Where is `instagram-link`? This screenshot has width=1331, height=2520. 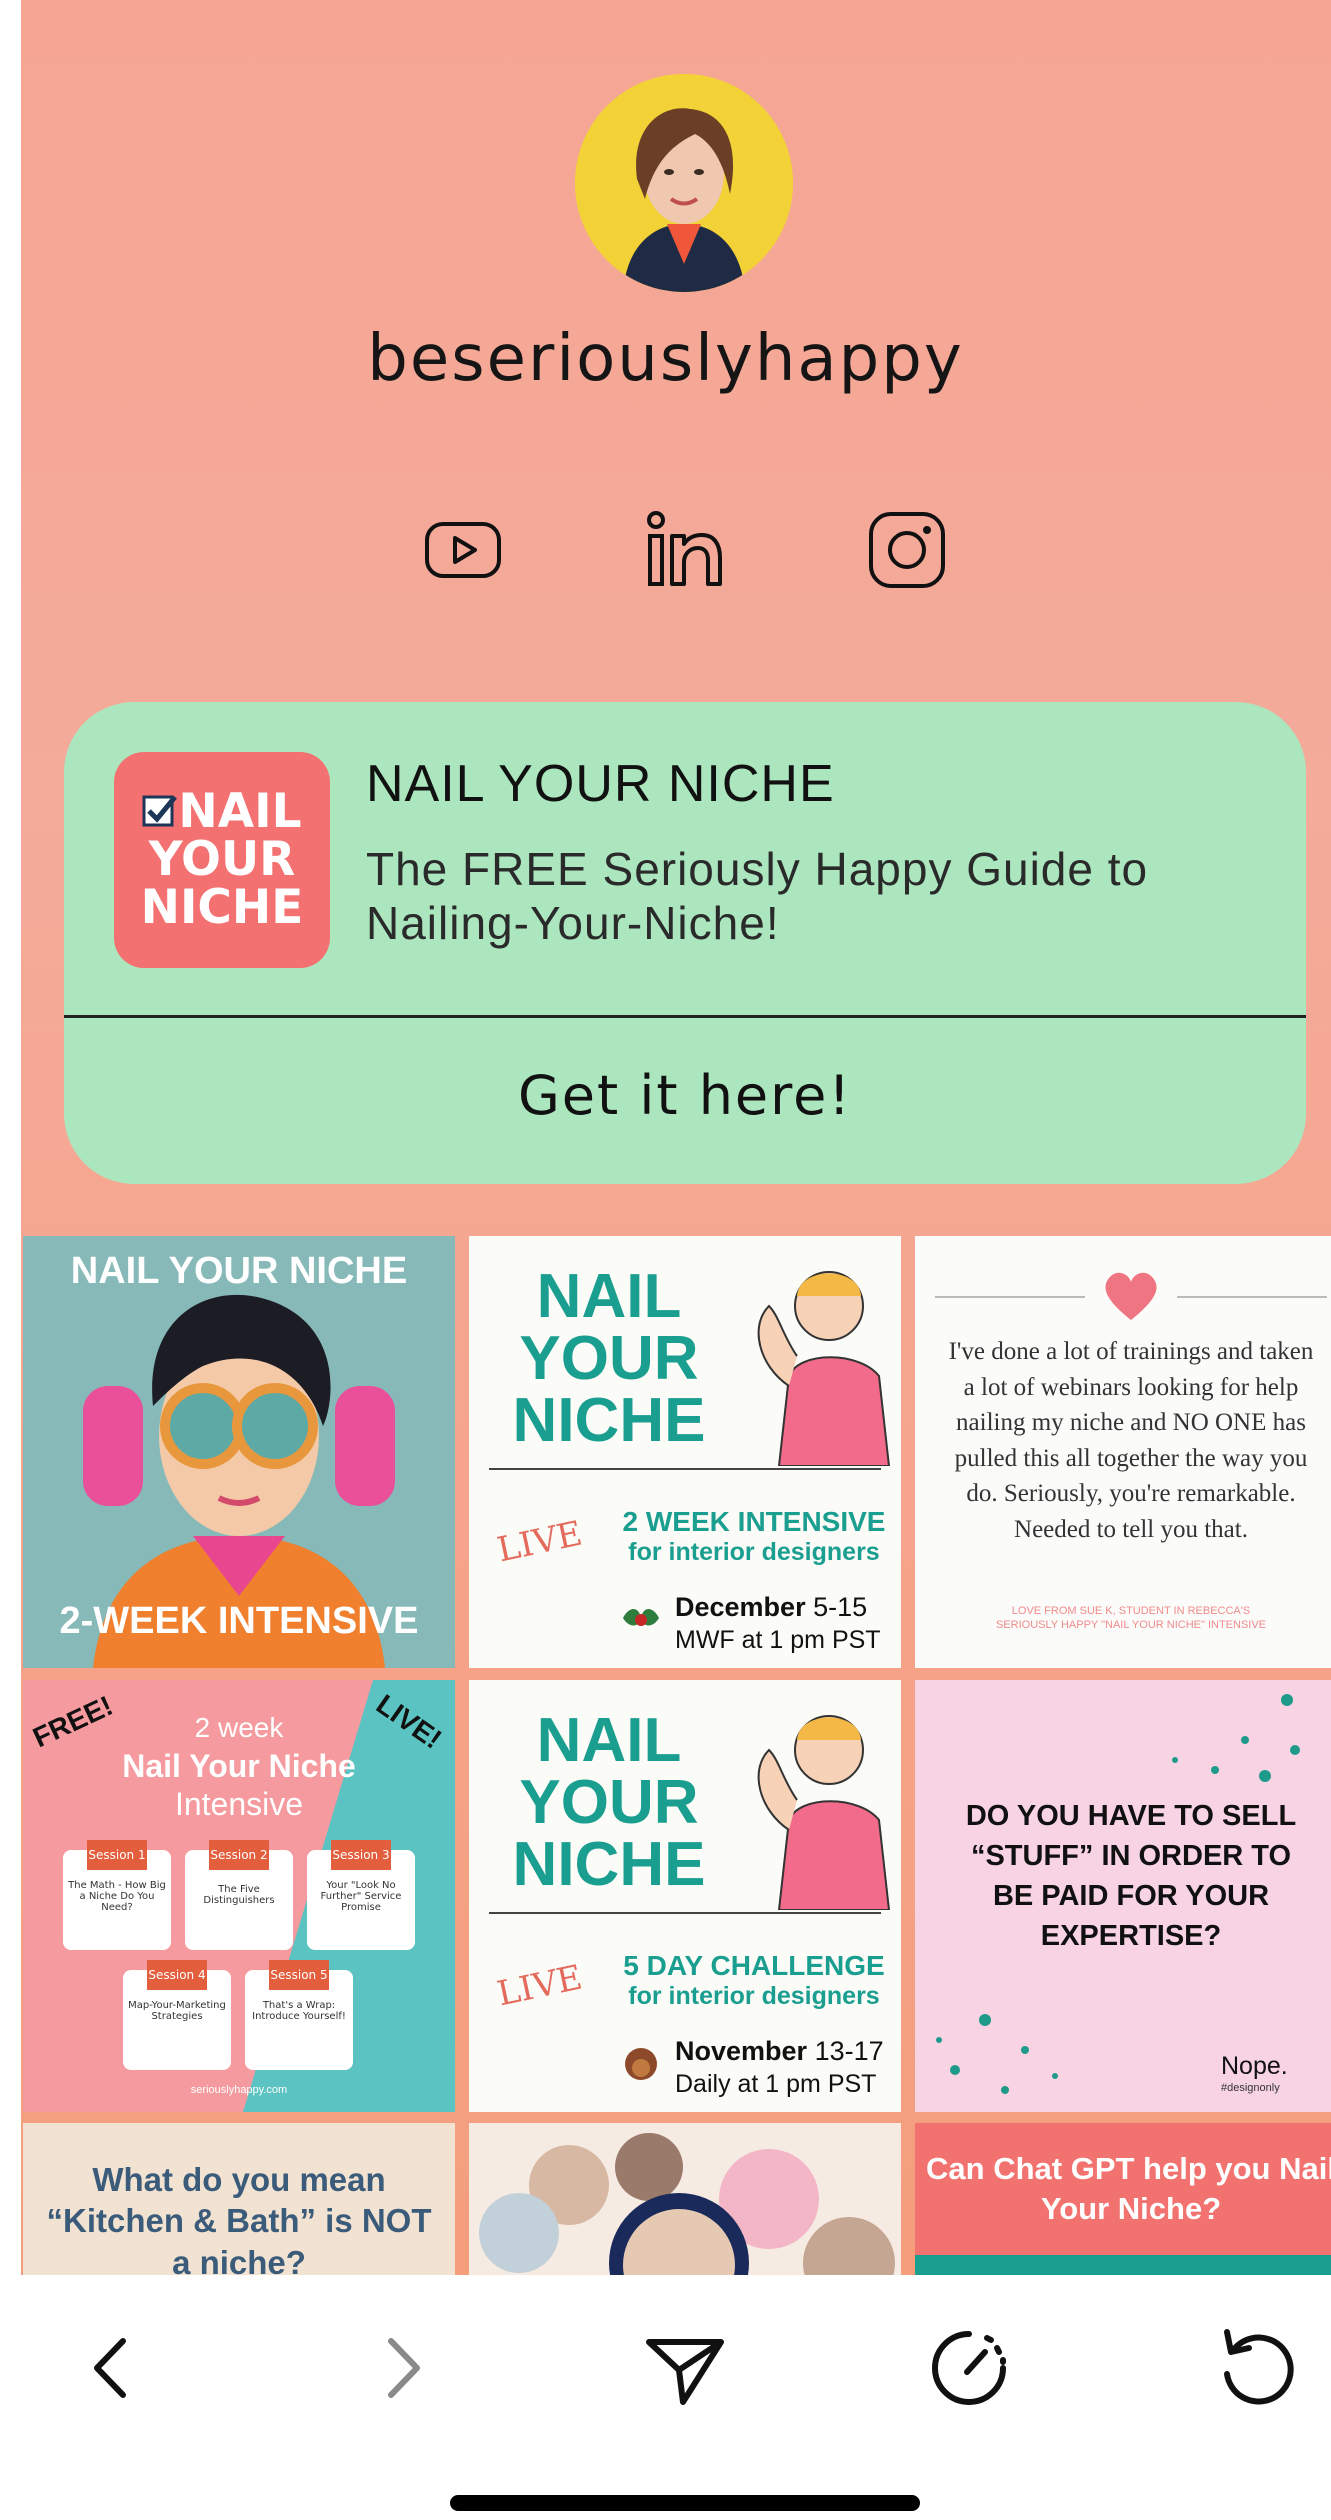
instagram-link is located at coordinates (907, 550).